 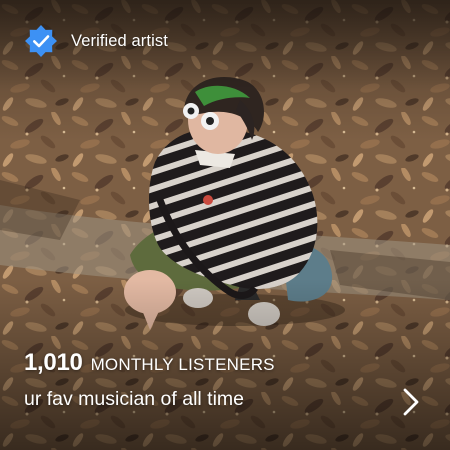 I want to click on open-artist-about-button, so click(x=411, y=402).